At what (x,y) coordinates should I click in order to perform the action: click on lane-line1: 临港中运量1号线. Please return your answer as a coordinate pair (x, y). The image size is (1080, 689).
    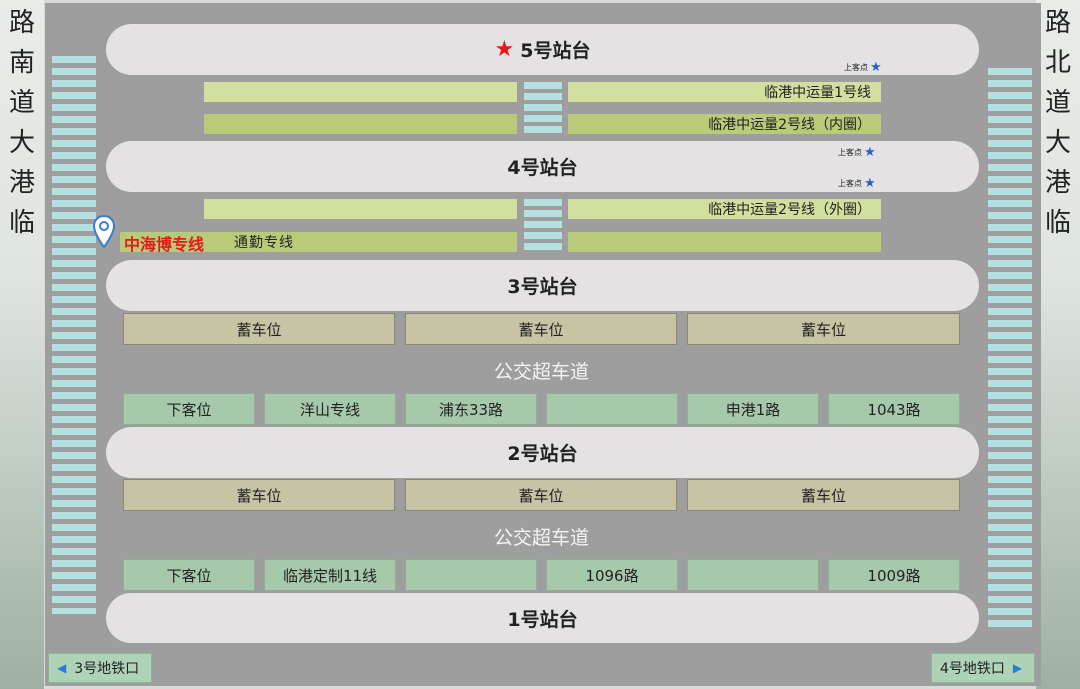
    Looking at the image, I should click on (724, 92).